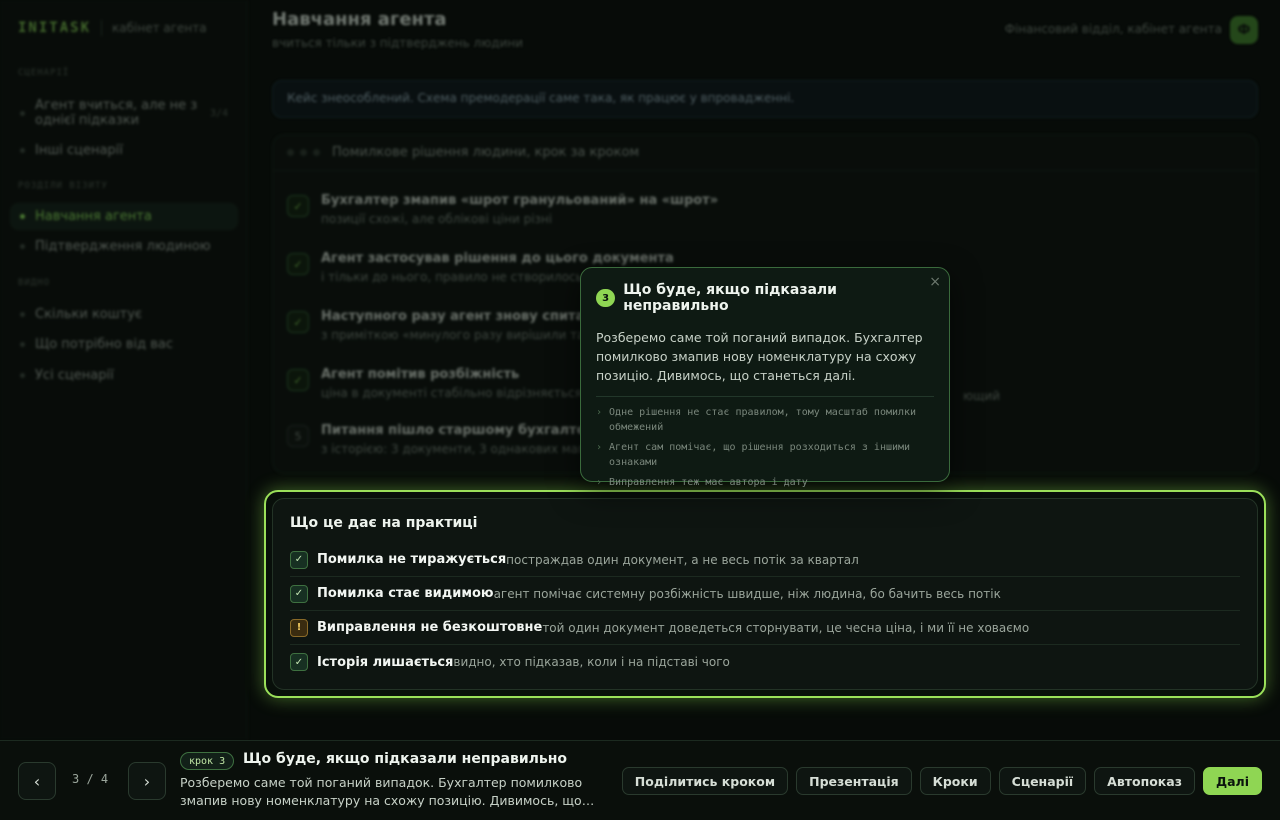 This screenshot has width=1280, height=820. I want to click on sidebar-item-human-confirmation: Підтвердження людиною, so click(124, 246).